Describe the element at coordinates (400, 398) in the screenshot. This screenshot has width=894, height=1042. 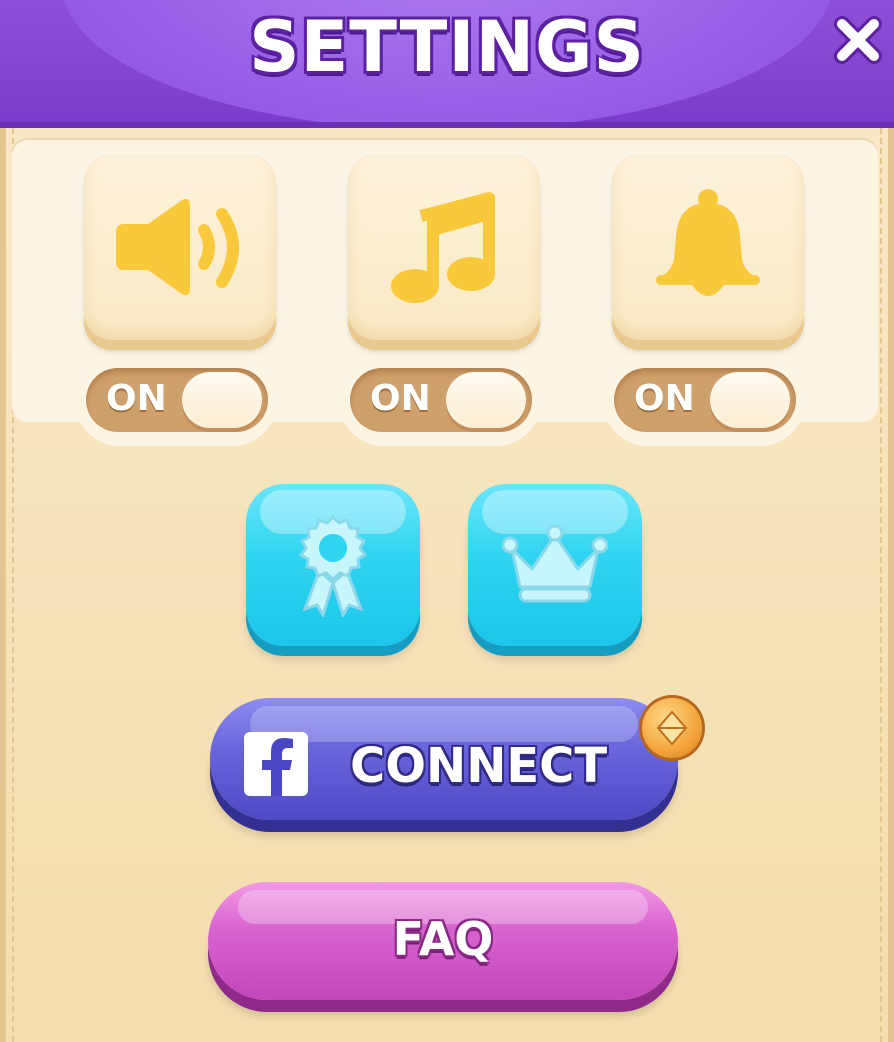
I see `music-toggle-label: ON` at that location.